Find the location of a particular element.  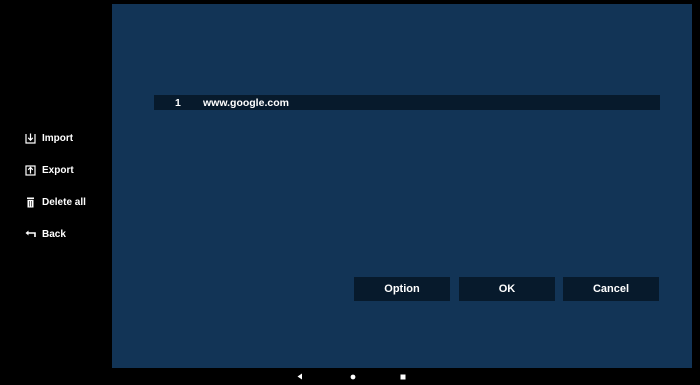

sidebar-item-label: Export is located at coordinates (58, 170).